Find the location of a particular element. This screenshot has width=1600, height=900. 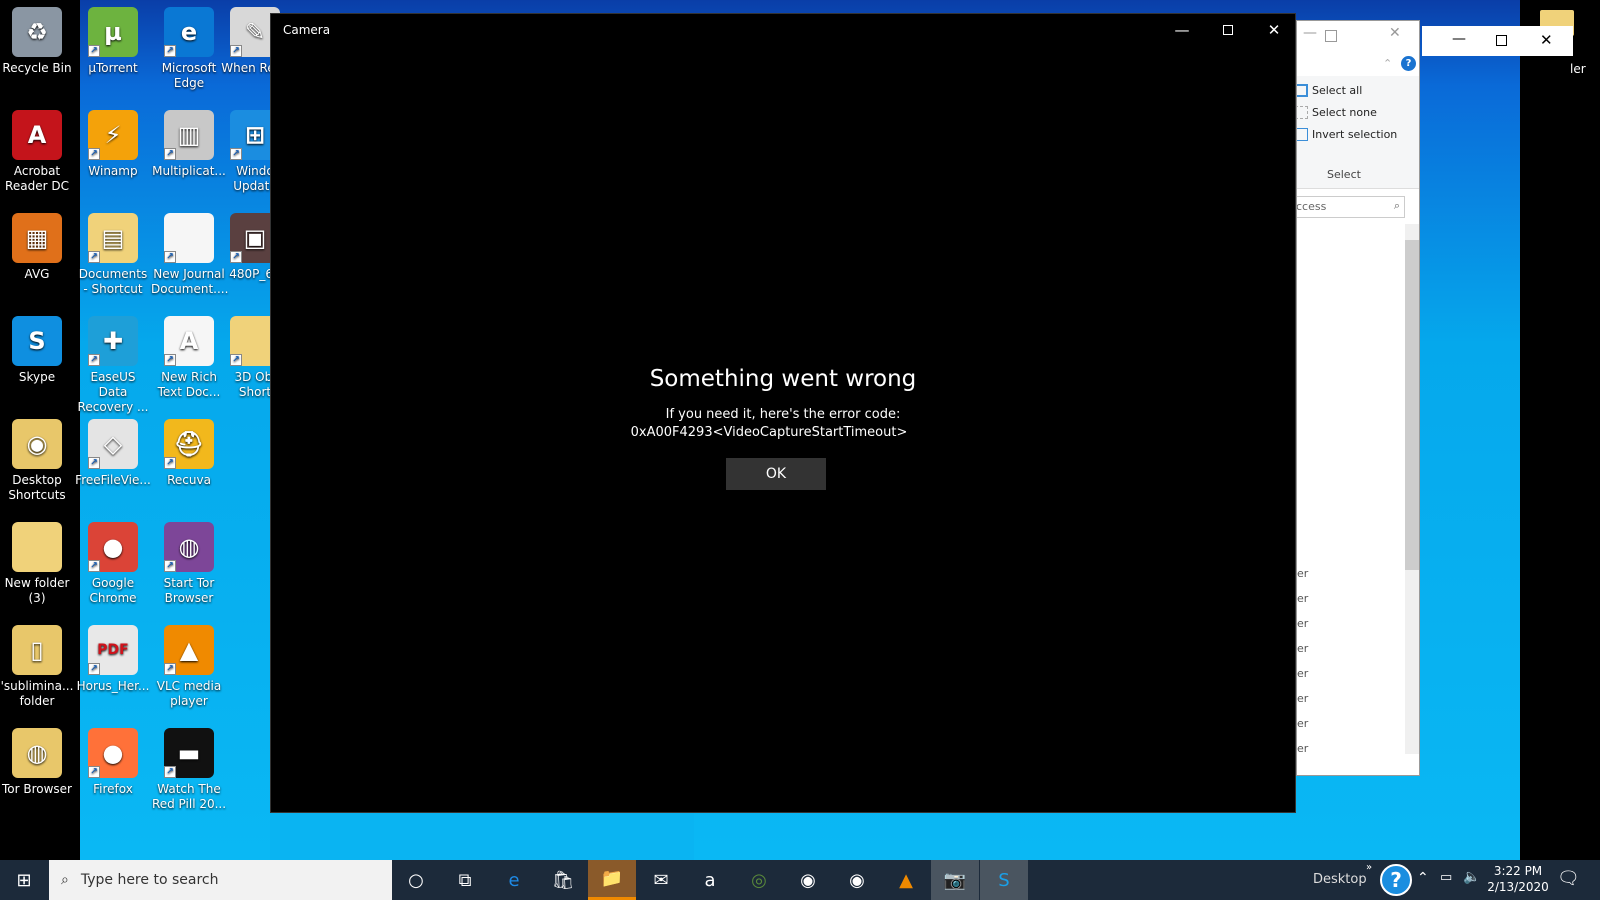

collapse-ribbon-icon: ⌃ is located at coordinates (1387, 63).